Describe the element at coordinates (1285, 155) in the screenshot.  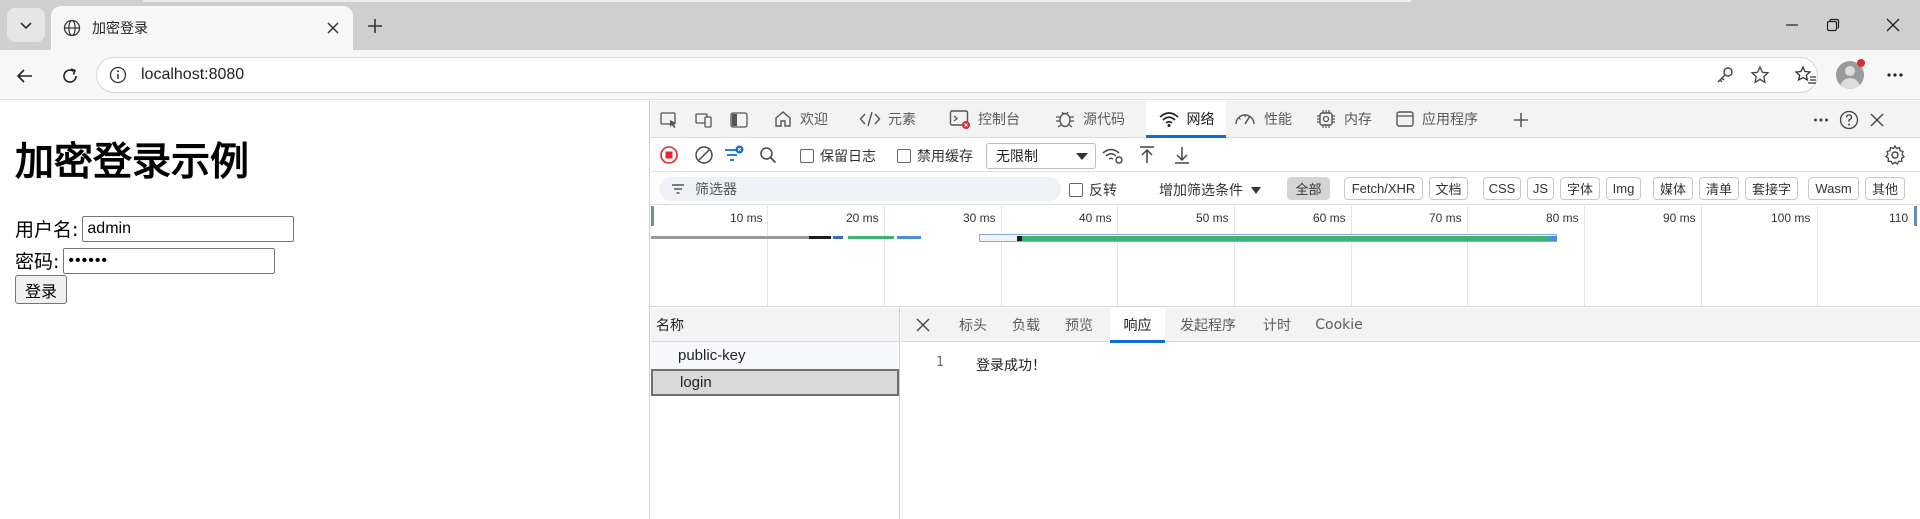
I see `network-toolbar: 保留日志 禁用缓存 无限制` at that location.